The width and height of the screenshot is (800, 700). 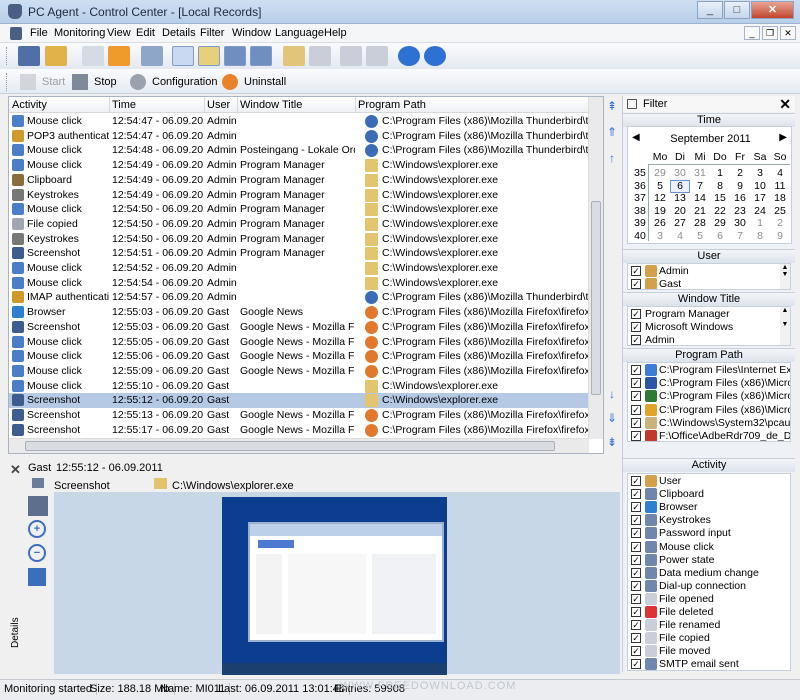 What do you see at coordinates (145, 33) in the screenshot?
I see `menu-edit: Edit` at bounding box center [145, 33].